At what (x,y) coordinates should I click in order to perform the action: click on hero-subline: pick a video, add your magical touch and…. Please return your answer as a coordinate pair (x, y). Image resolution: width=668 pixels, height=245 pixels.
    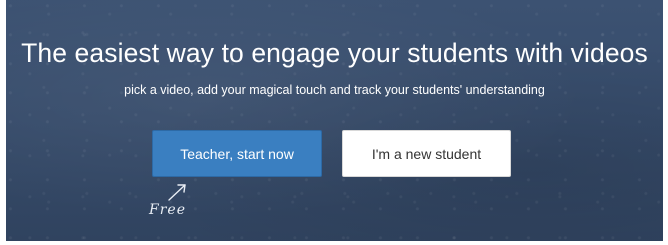
    Looking at the image, I should click on (334, 90).